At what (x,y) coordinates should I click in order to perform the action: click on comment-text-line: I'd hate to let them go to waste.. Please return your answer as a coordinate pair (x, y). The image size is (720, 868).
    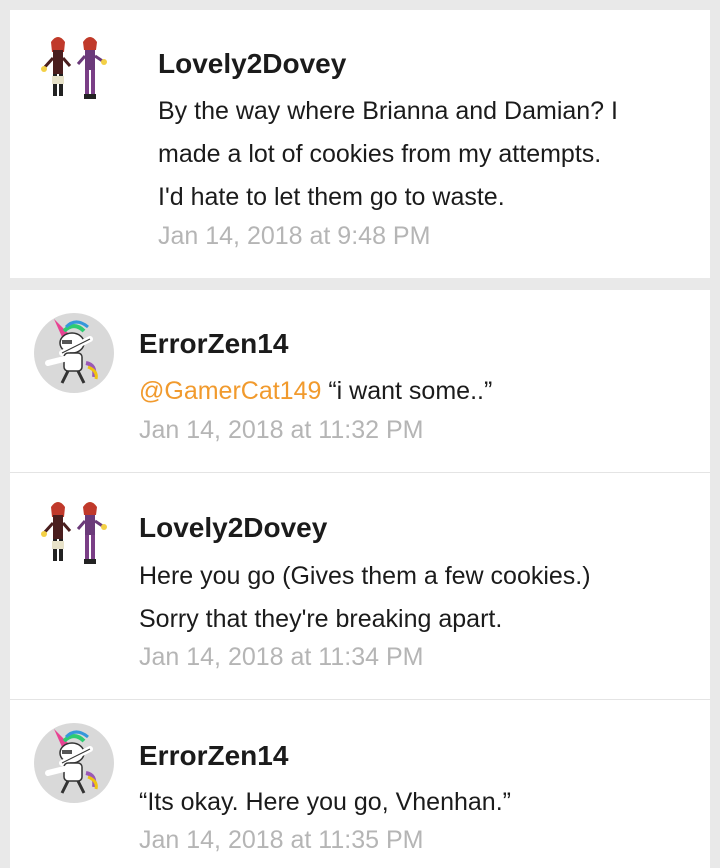
    Looking at the image, I should click on (331, 197).